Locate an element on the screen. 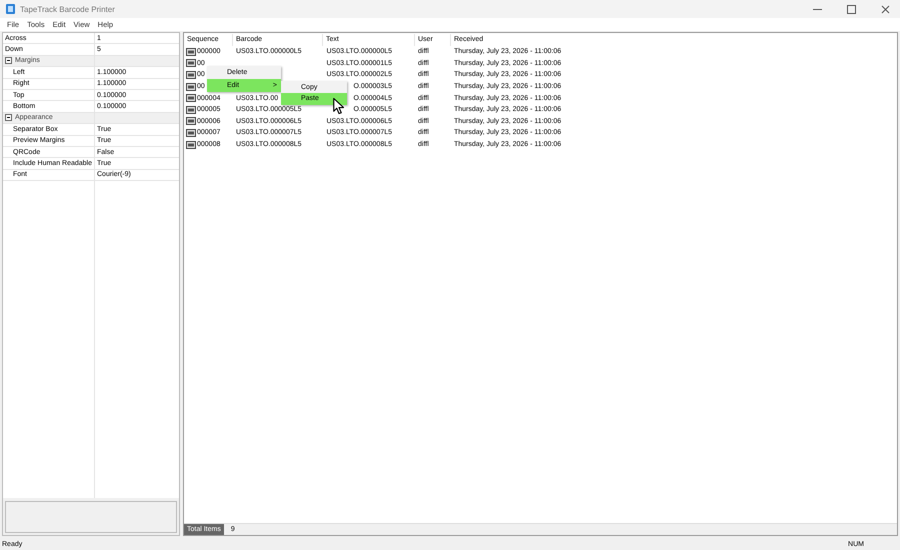  window-title: TapeTrack Barcode Printer is located at coordinates (68, 9).